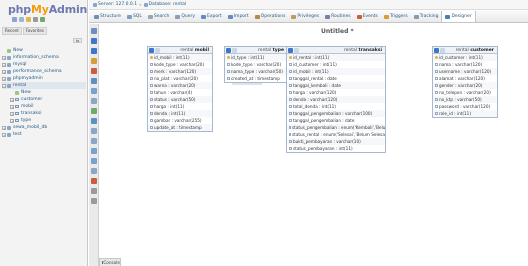  What do you see at coordinates (336, 120) in the screenshot?
I see `column-row: tanggal_pengembalian : date` at bounding box center [336, 120].